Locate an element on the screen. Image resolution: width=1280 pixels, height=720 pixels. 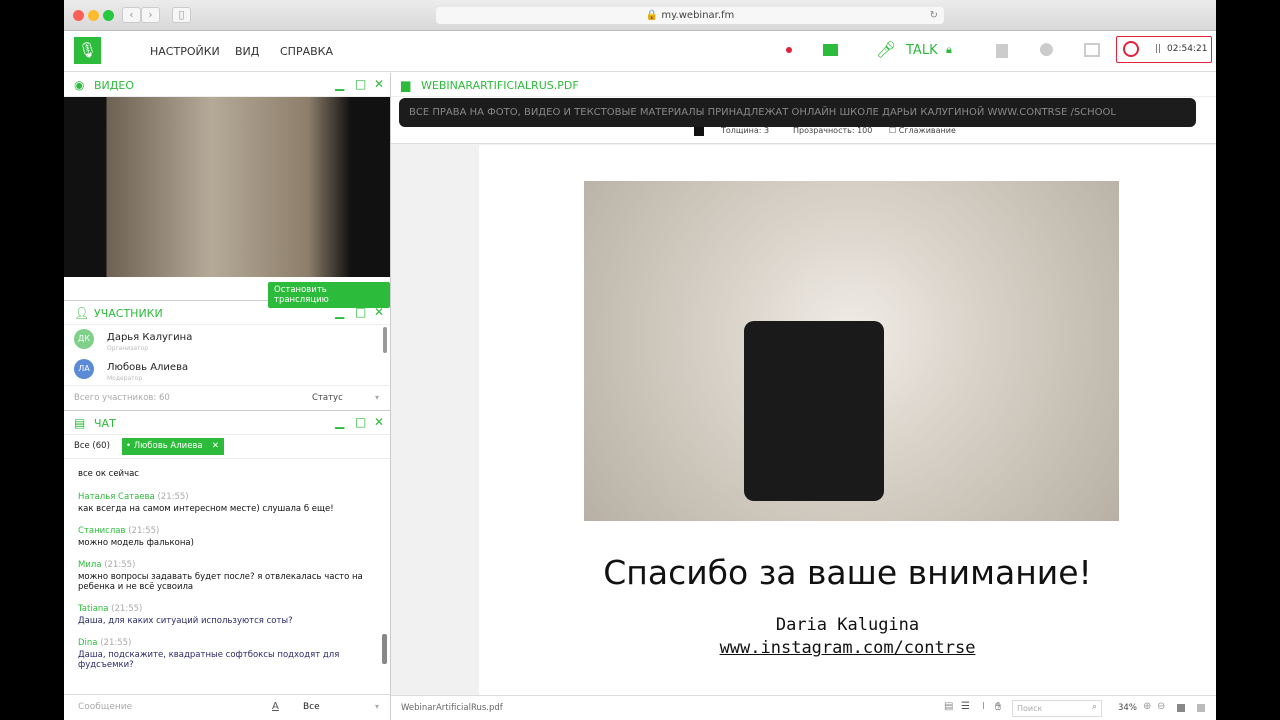
message-author: Станислав is located at coordinates (102, 531).